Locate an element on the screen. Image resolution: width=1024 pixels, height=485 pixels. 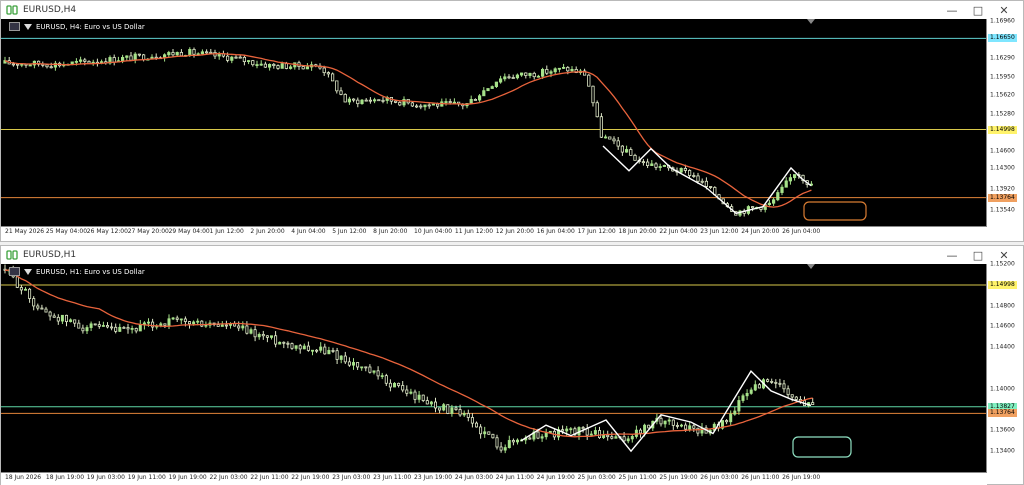
chart-header-h4: EURUSD, H4: Euro vs US Dollar is located at coordinates (77, 26).